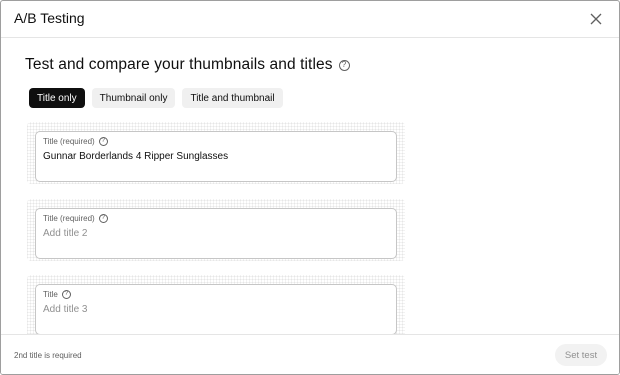 This screenshot has height=375, width=620. What do you see at coordinates (48, 355) in the screenshot?
I see `validation-message: 2nd title is required` at bounding box center [48, 355].